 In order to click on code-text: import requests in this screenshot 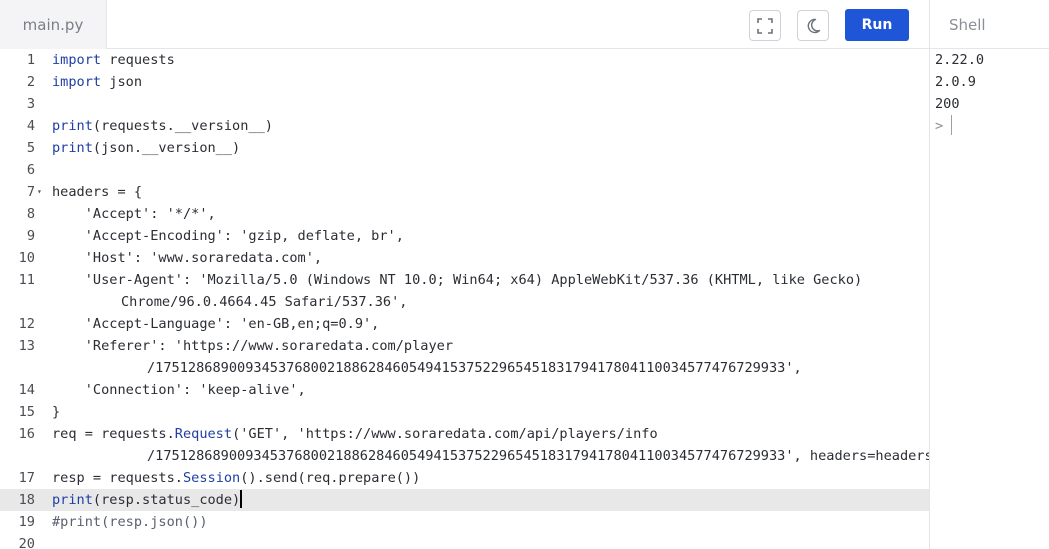, I will do `click(113, 60)`.